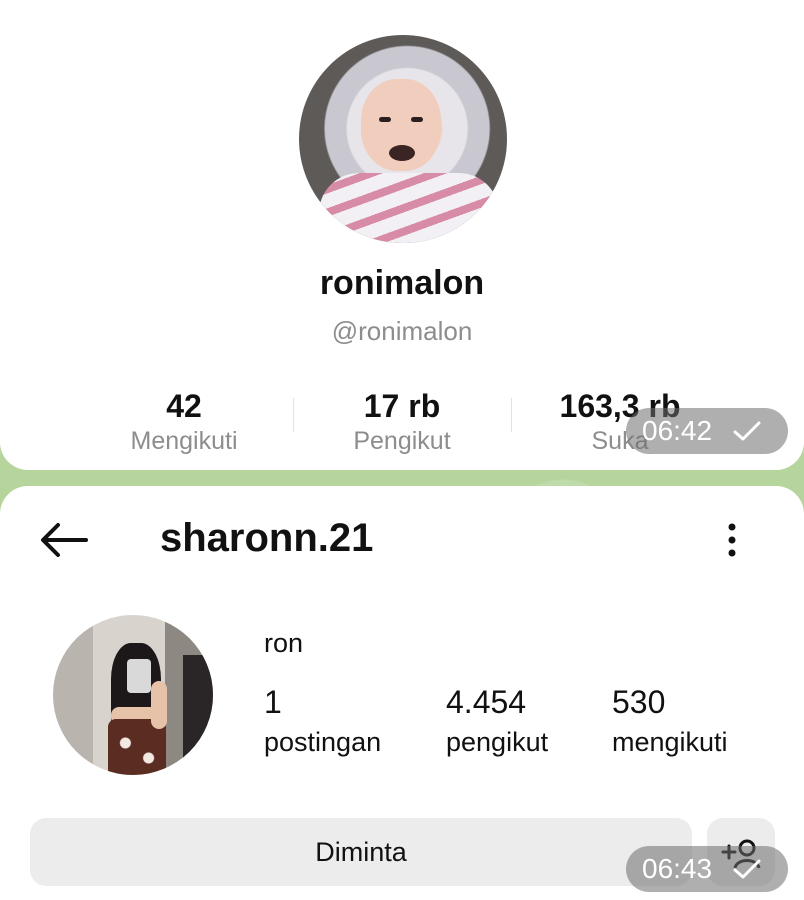  I want to click on back-arrow-icon, so click(64, 540).